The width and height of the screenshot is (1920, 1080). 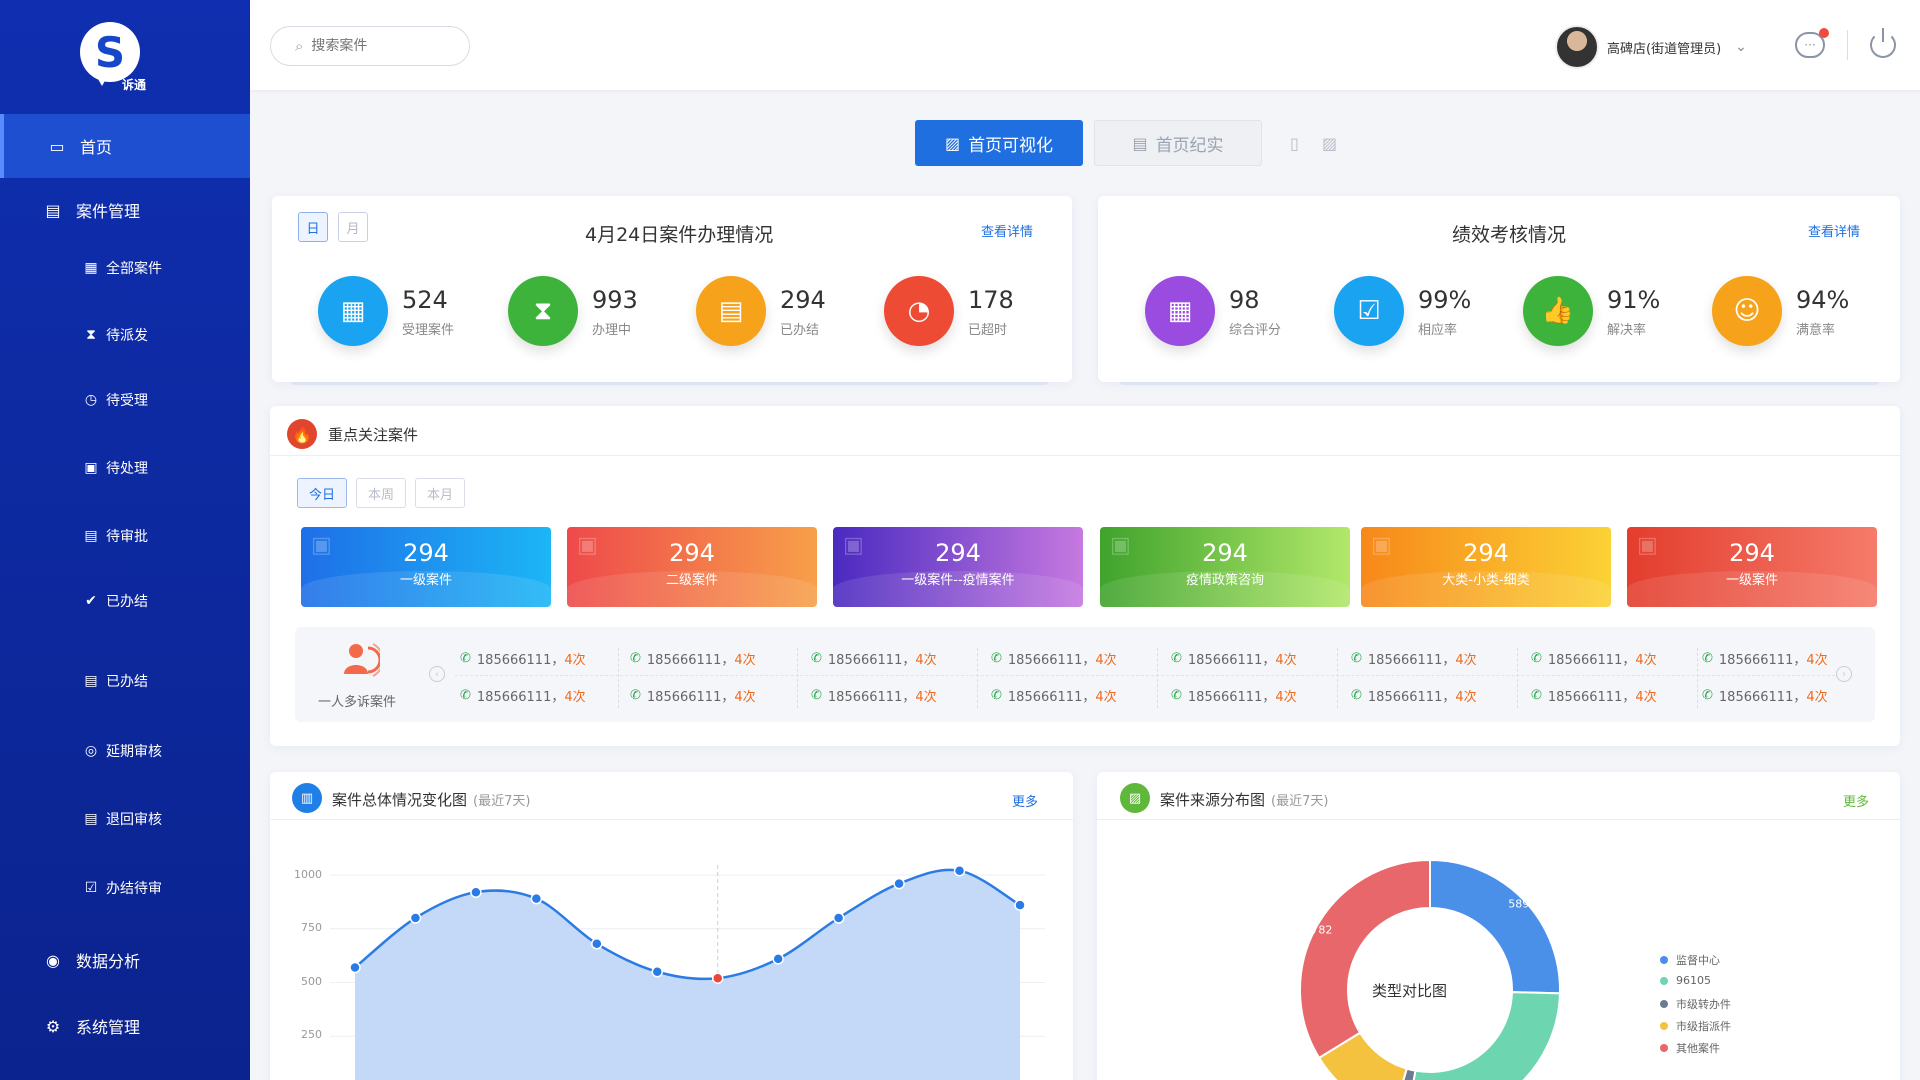 I want to click on focus-tile-2: ▣ 294 二级案件, so click(x=692, y=567).